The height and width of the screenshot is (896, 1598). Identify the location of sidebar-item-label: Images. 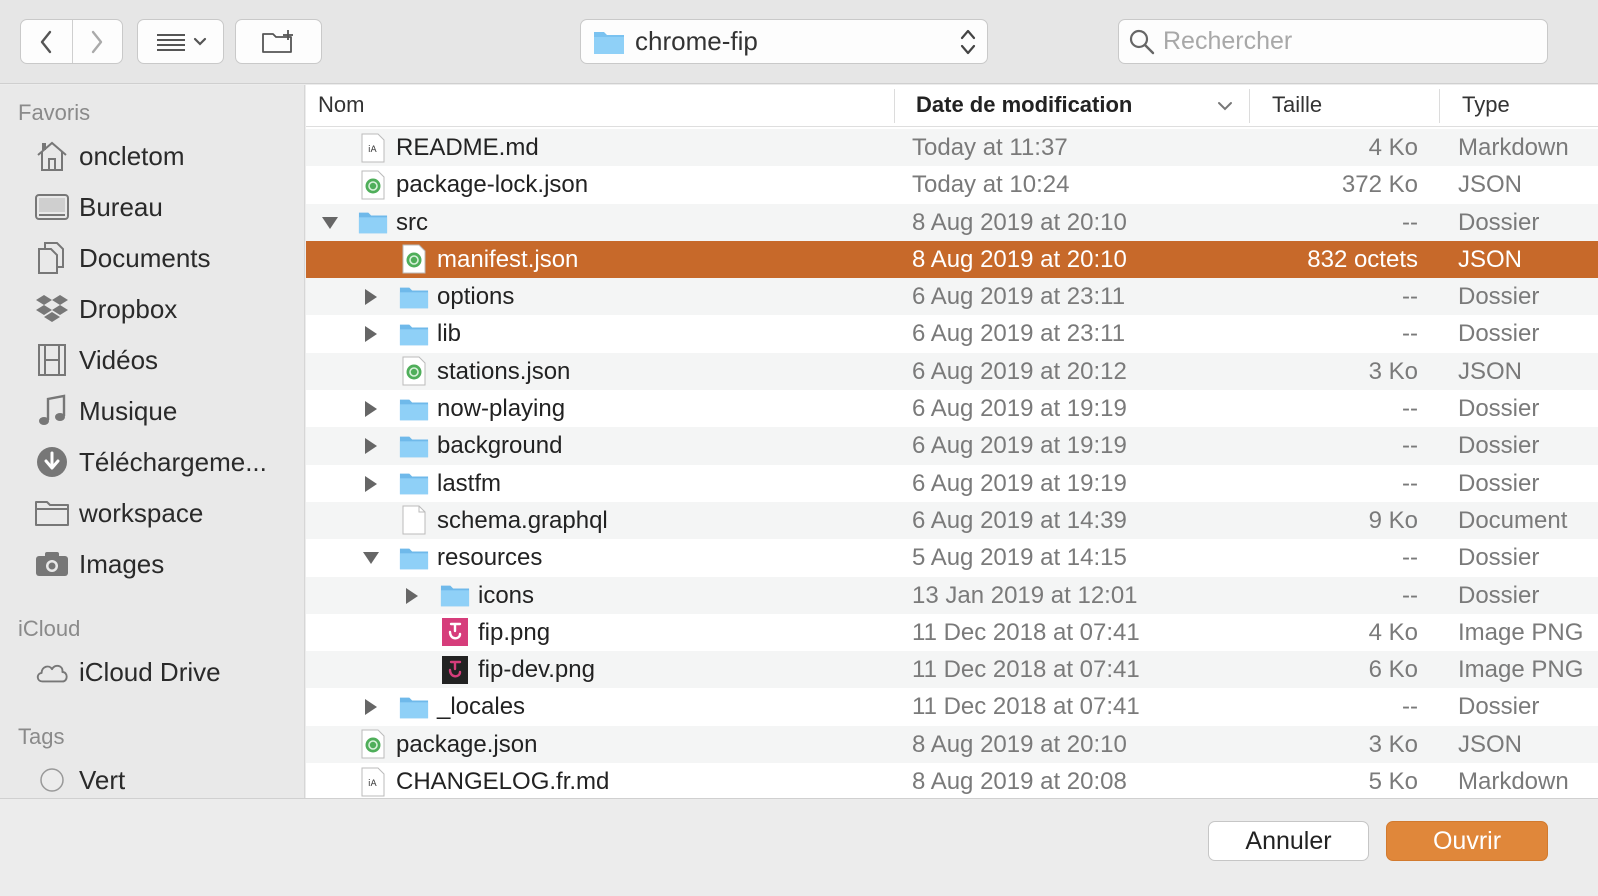
(122, 563).